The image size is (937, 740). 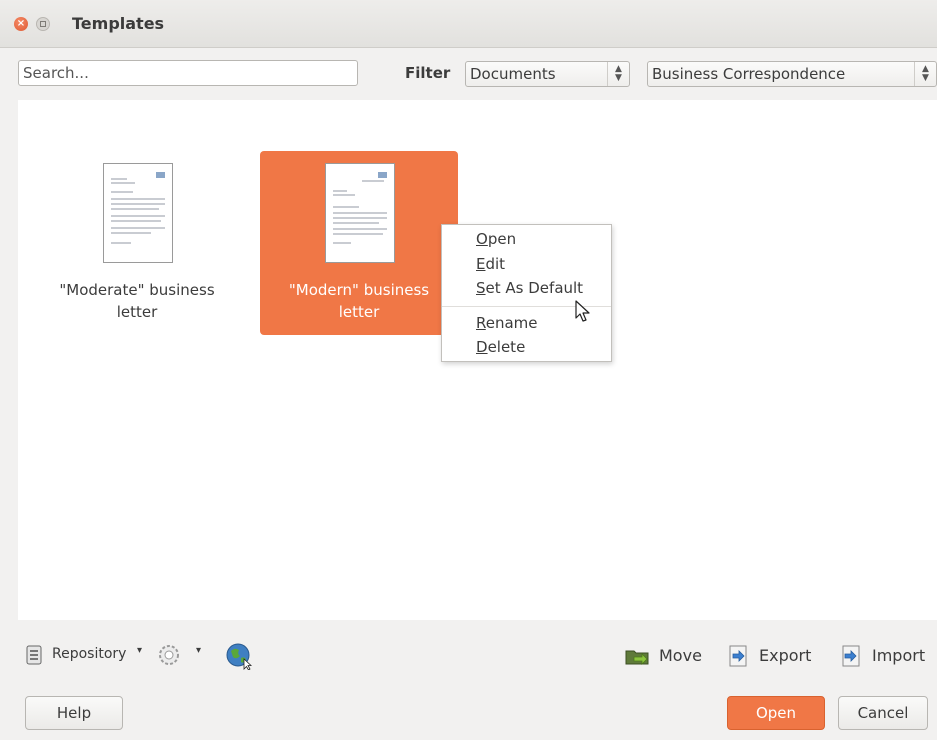 I want to click on menu-item-rename: Rename, so click(x=507, y=323).